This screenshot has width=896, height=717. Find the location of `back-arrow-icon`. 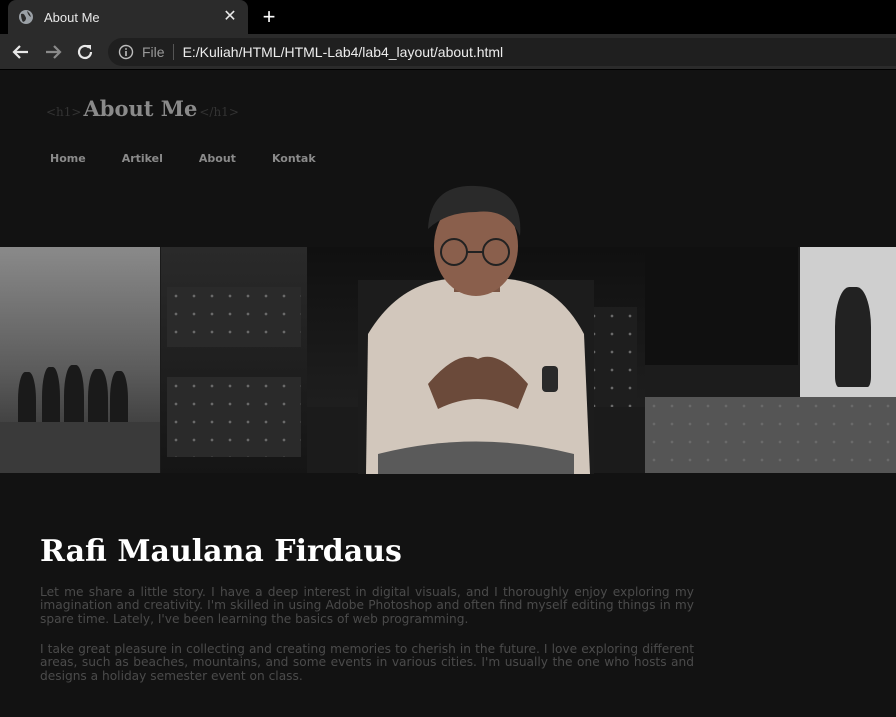

back-arrow-icon is located at coordinates (21, 52).